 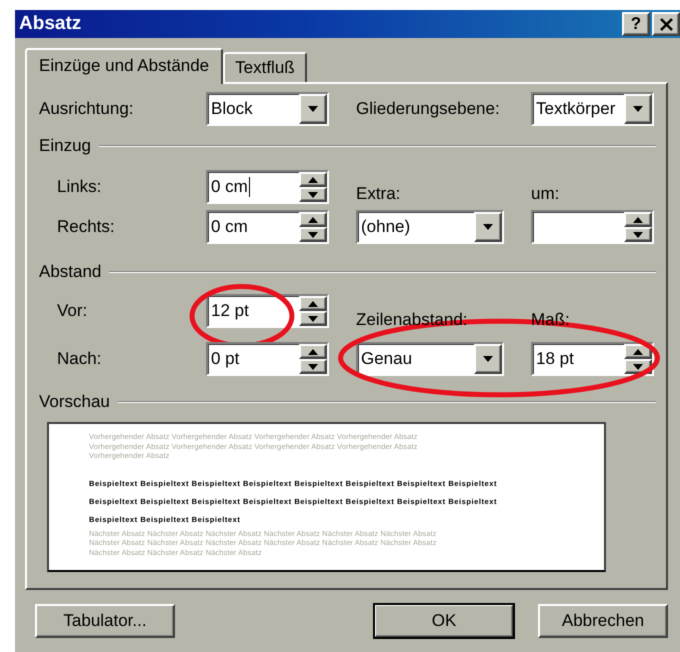 I want to click on window-title: Absatz, so click(x=50, y=24).